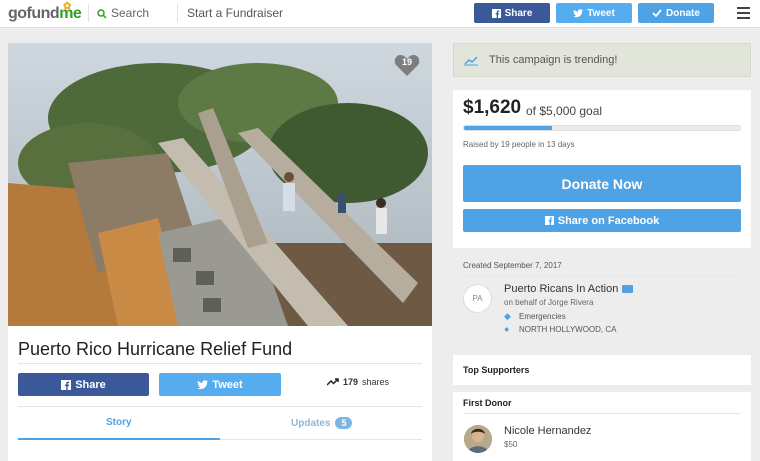 The image size is (760, 461). What do you see at coordinates (602, 220) in the screenshot?
I see `share-on-facebook-button: Share on Facebook` at bounding box center [602, 220].